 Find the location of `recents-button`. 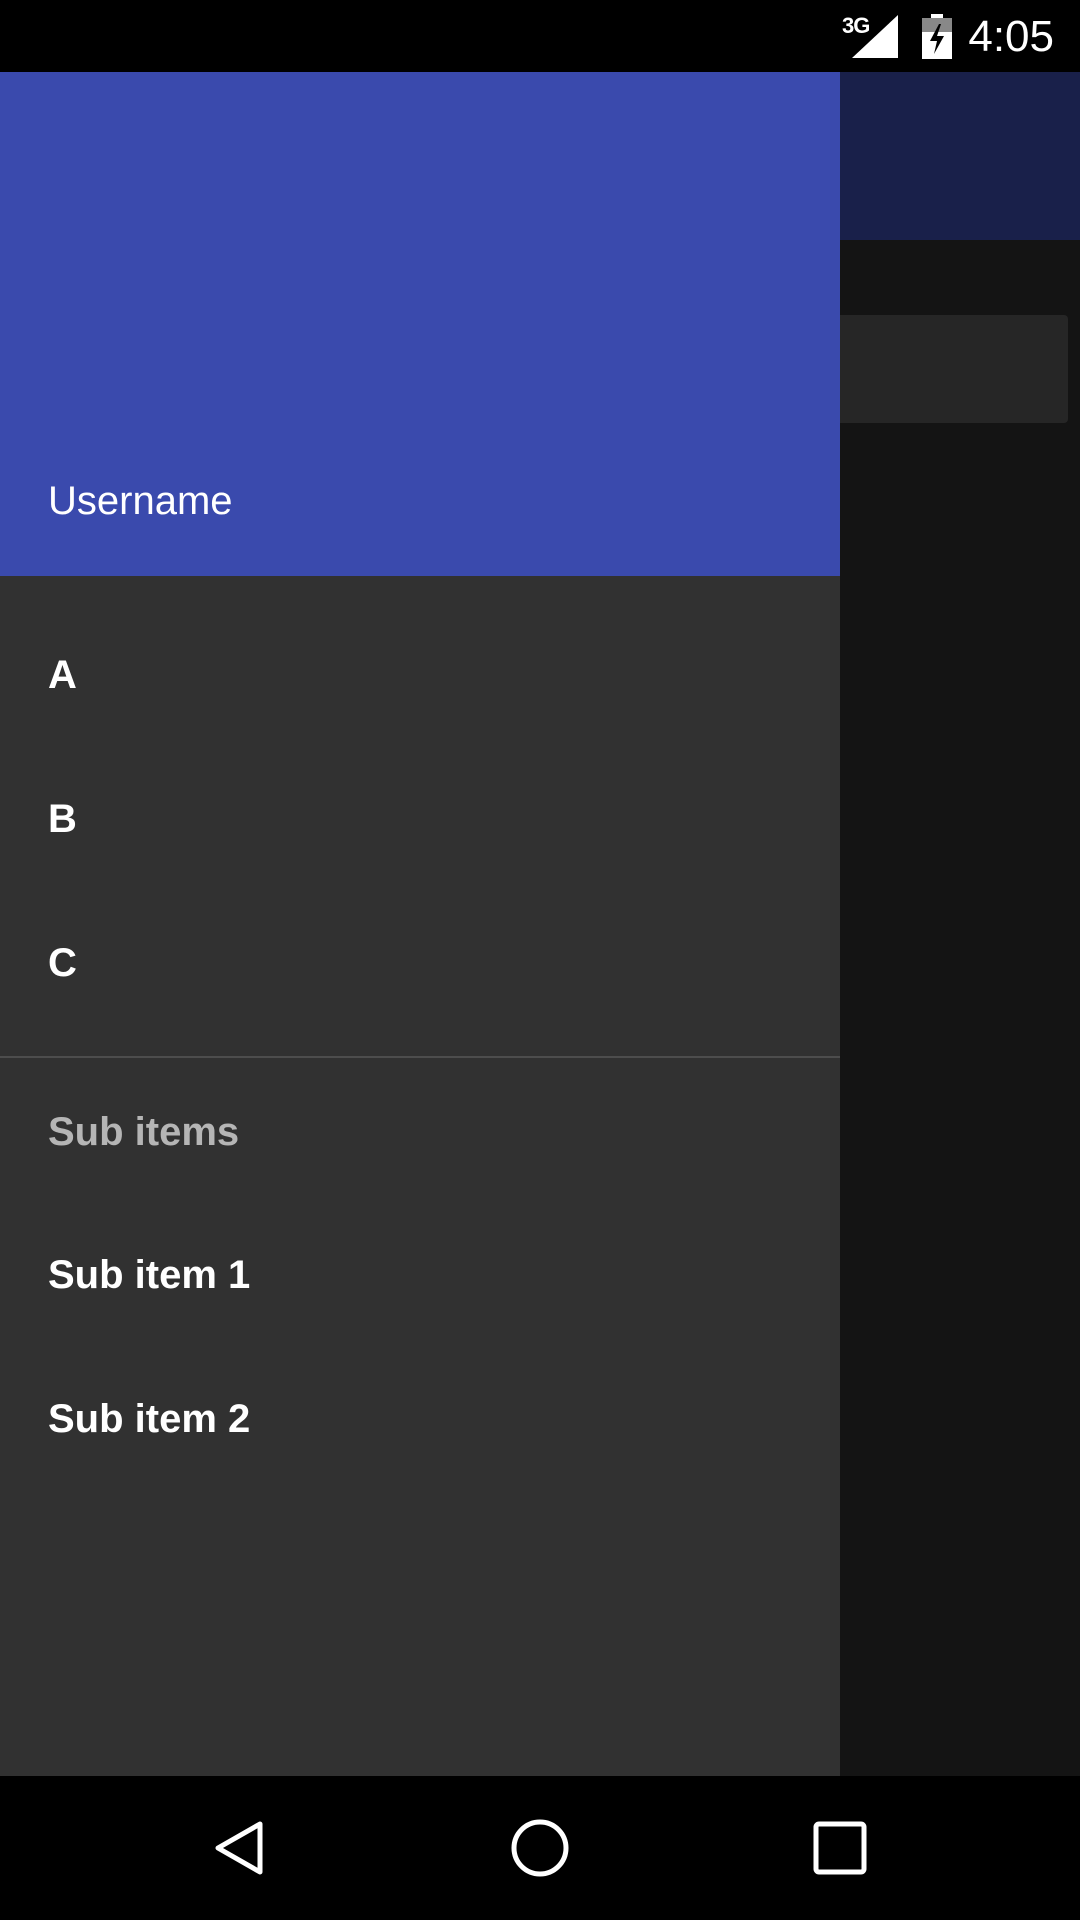

recents-button is located at coordinates (840, 1848).